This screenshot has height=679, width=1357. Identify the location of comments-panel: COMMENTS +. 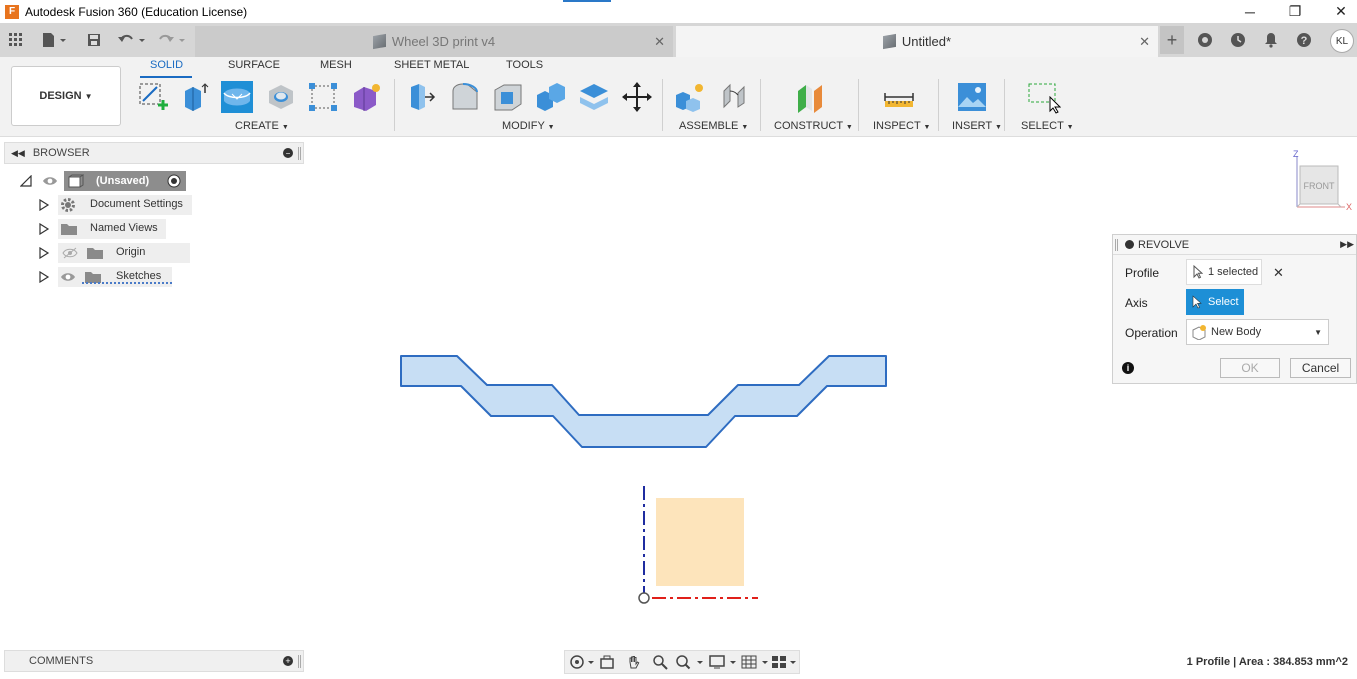
(154, 661).